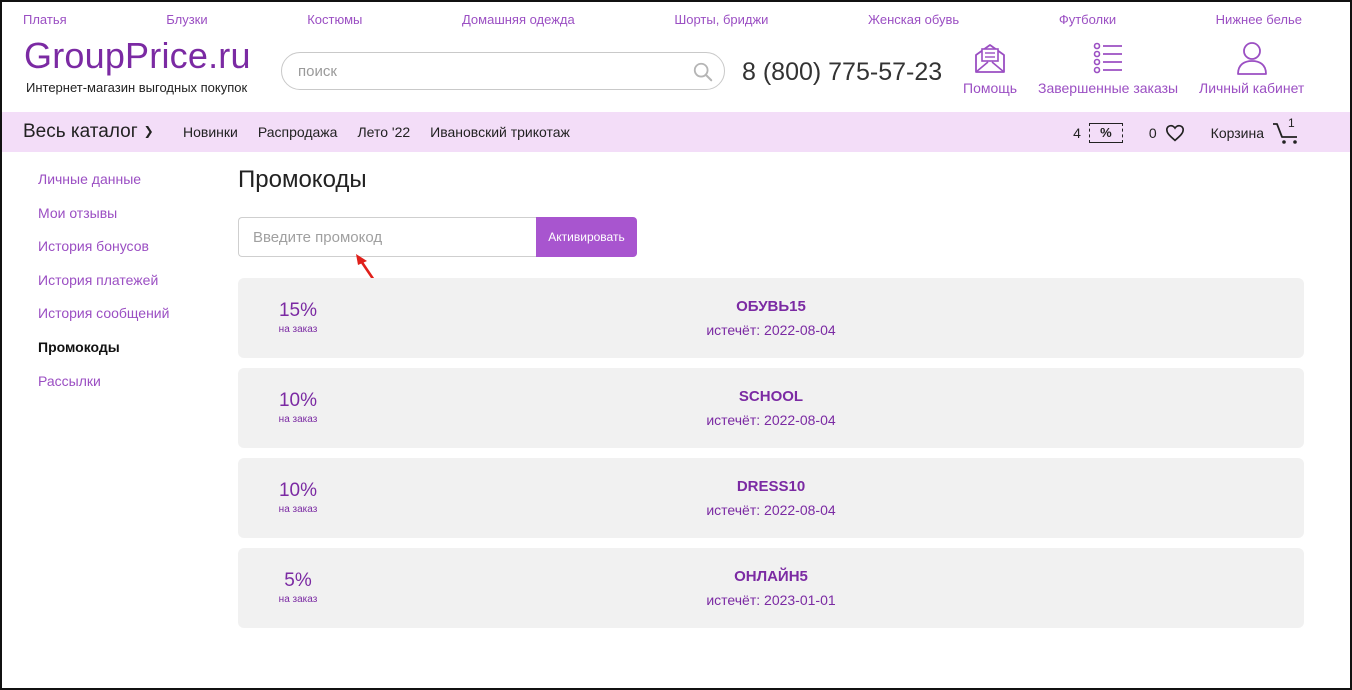 The height and width of the screenshot is (690, 1352). What do you see at coordinates (1251, 58) in the screenshot?
I see `user-icon` at bounding box center [1251, 58].